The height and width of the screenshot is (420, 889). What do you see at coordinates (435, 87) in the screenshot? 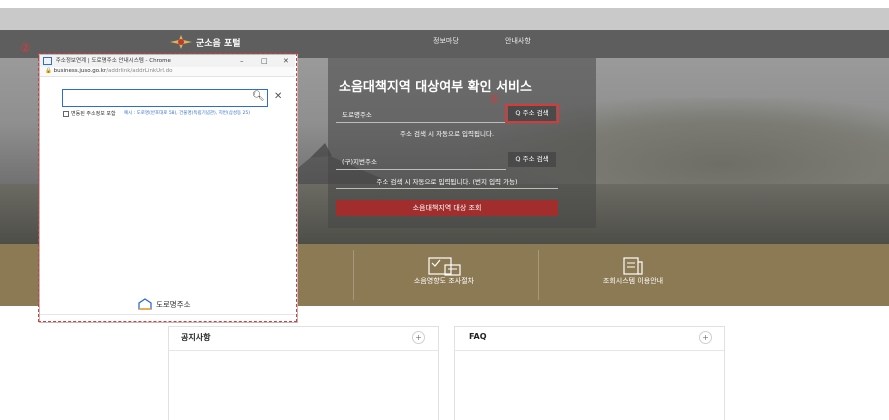
I see `service-title: 소음대책지역 대상여부 확인 서비스` at bounding box center [435, 87].